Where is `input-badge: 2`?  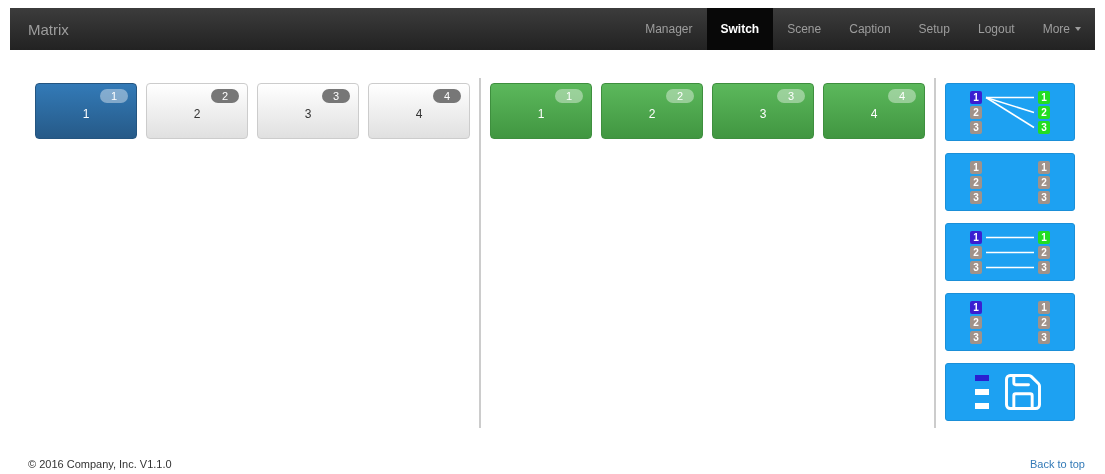 input-badge: 2 is located at coordinates (225, 96).